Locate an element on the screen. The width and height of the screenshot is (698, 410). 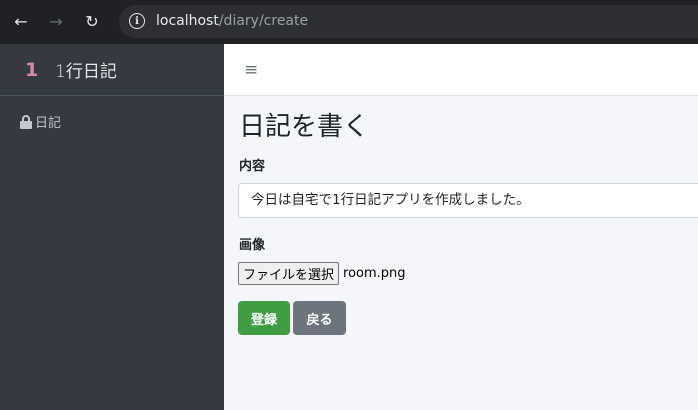
choose-file-button: ファイルを選択 is located at coordinates (289, 273).